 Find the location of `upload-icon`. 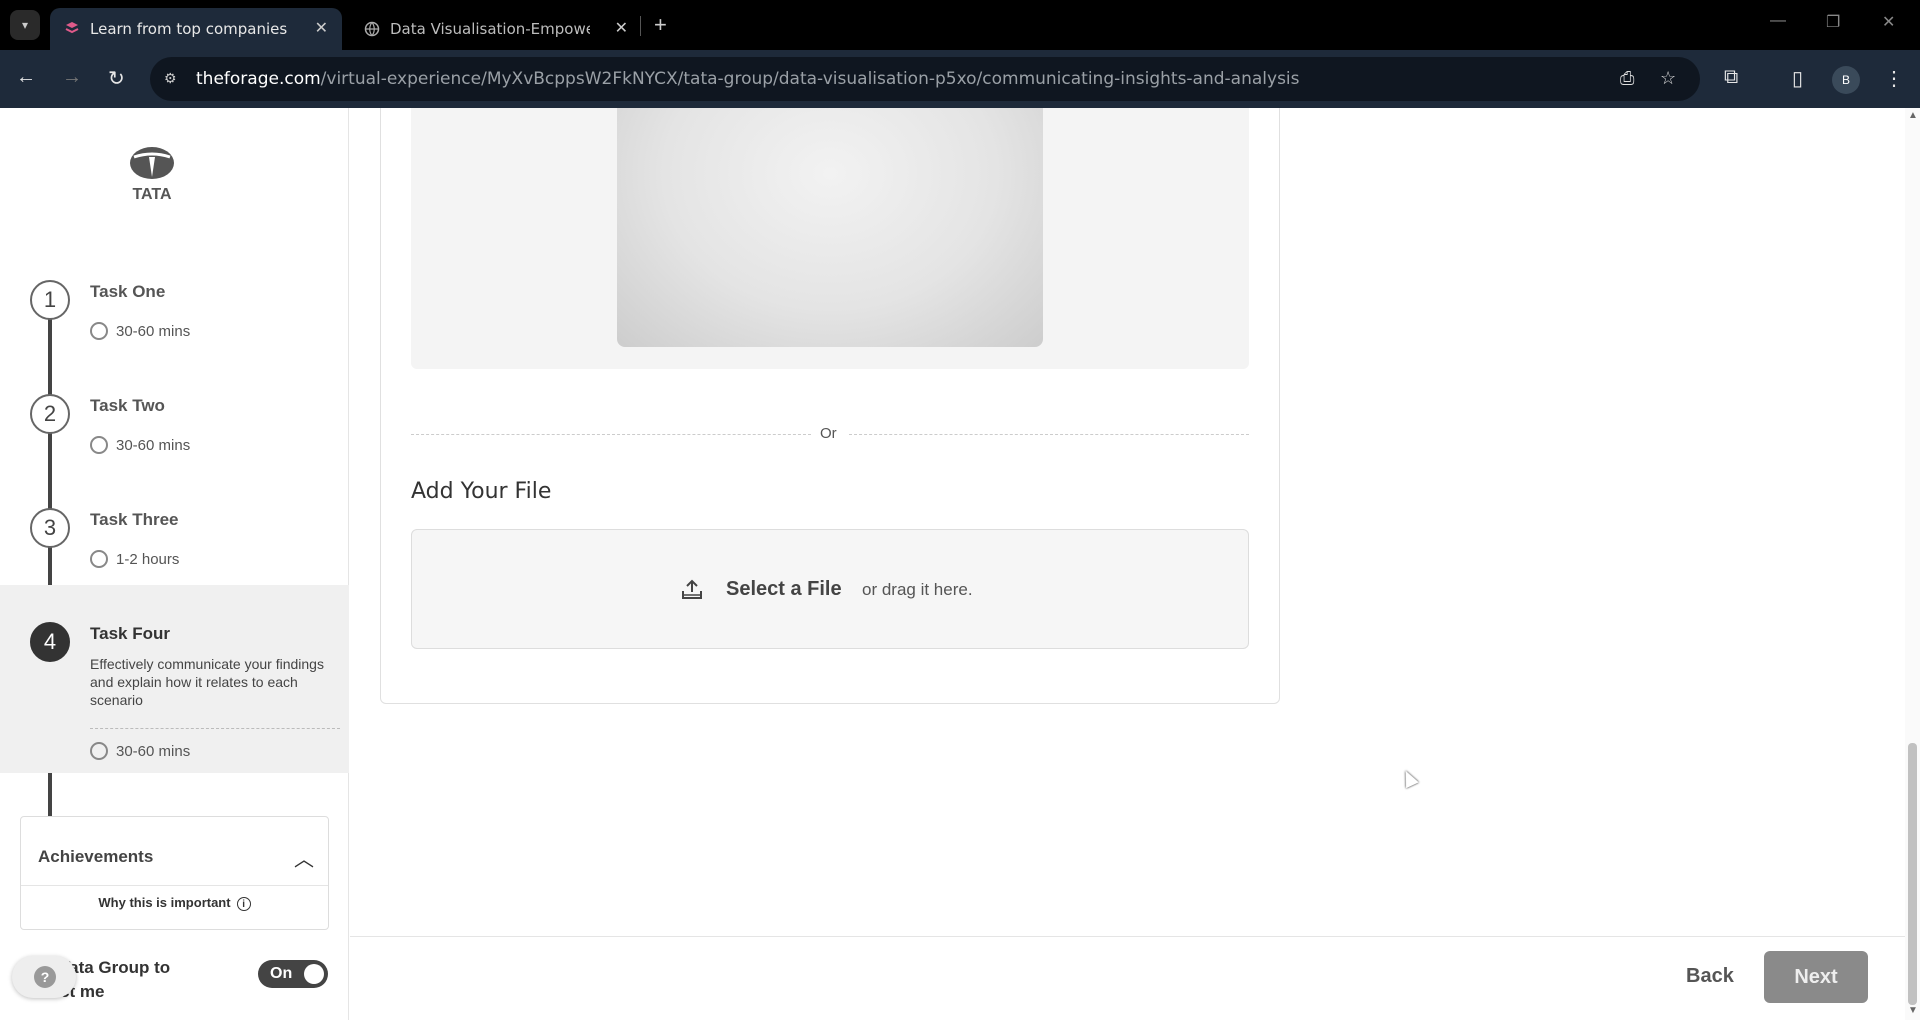

upload-icon is located at coordinates (692, 589).